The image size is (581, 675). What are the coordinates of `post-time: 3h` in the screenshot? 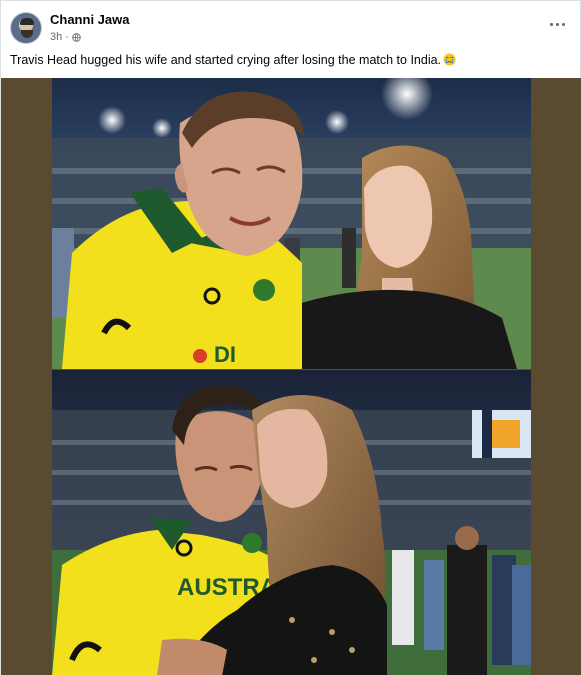 It's located at (56, 37).